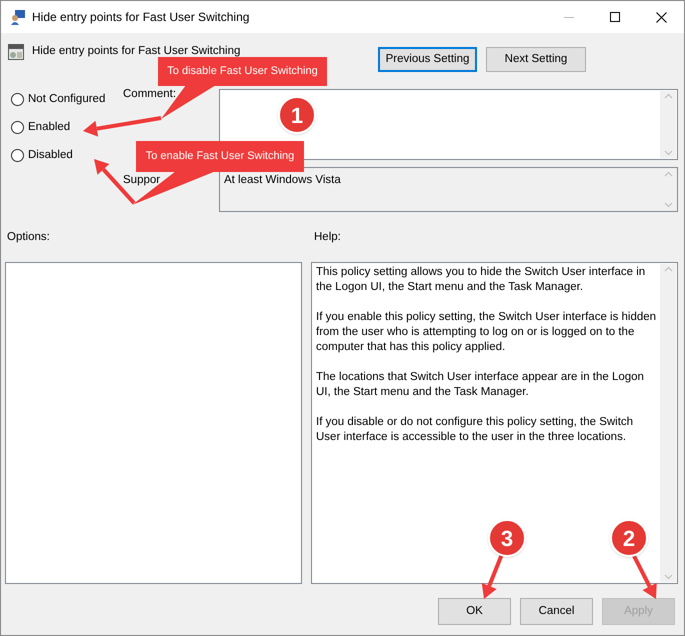  I want to click on nav-button: Next Setting, so click(536, 59).